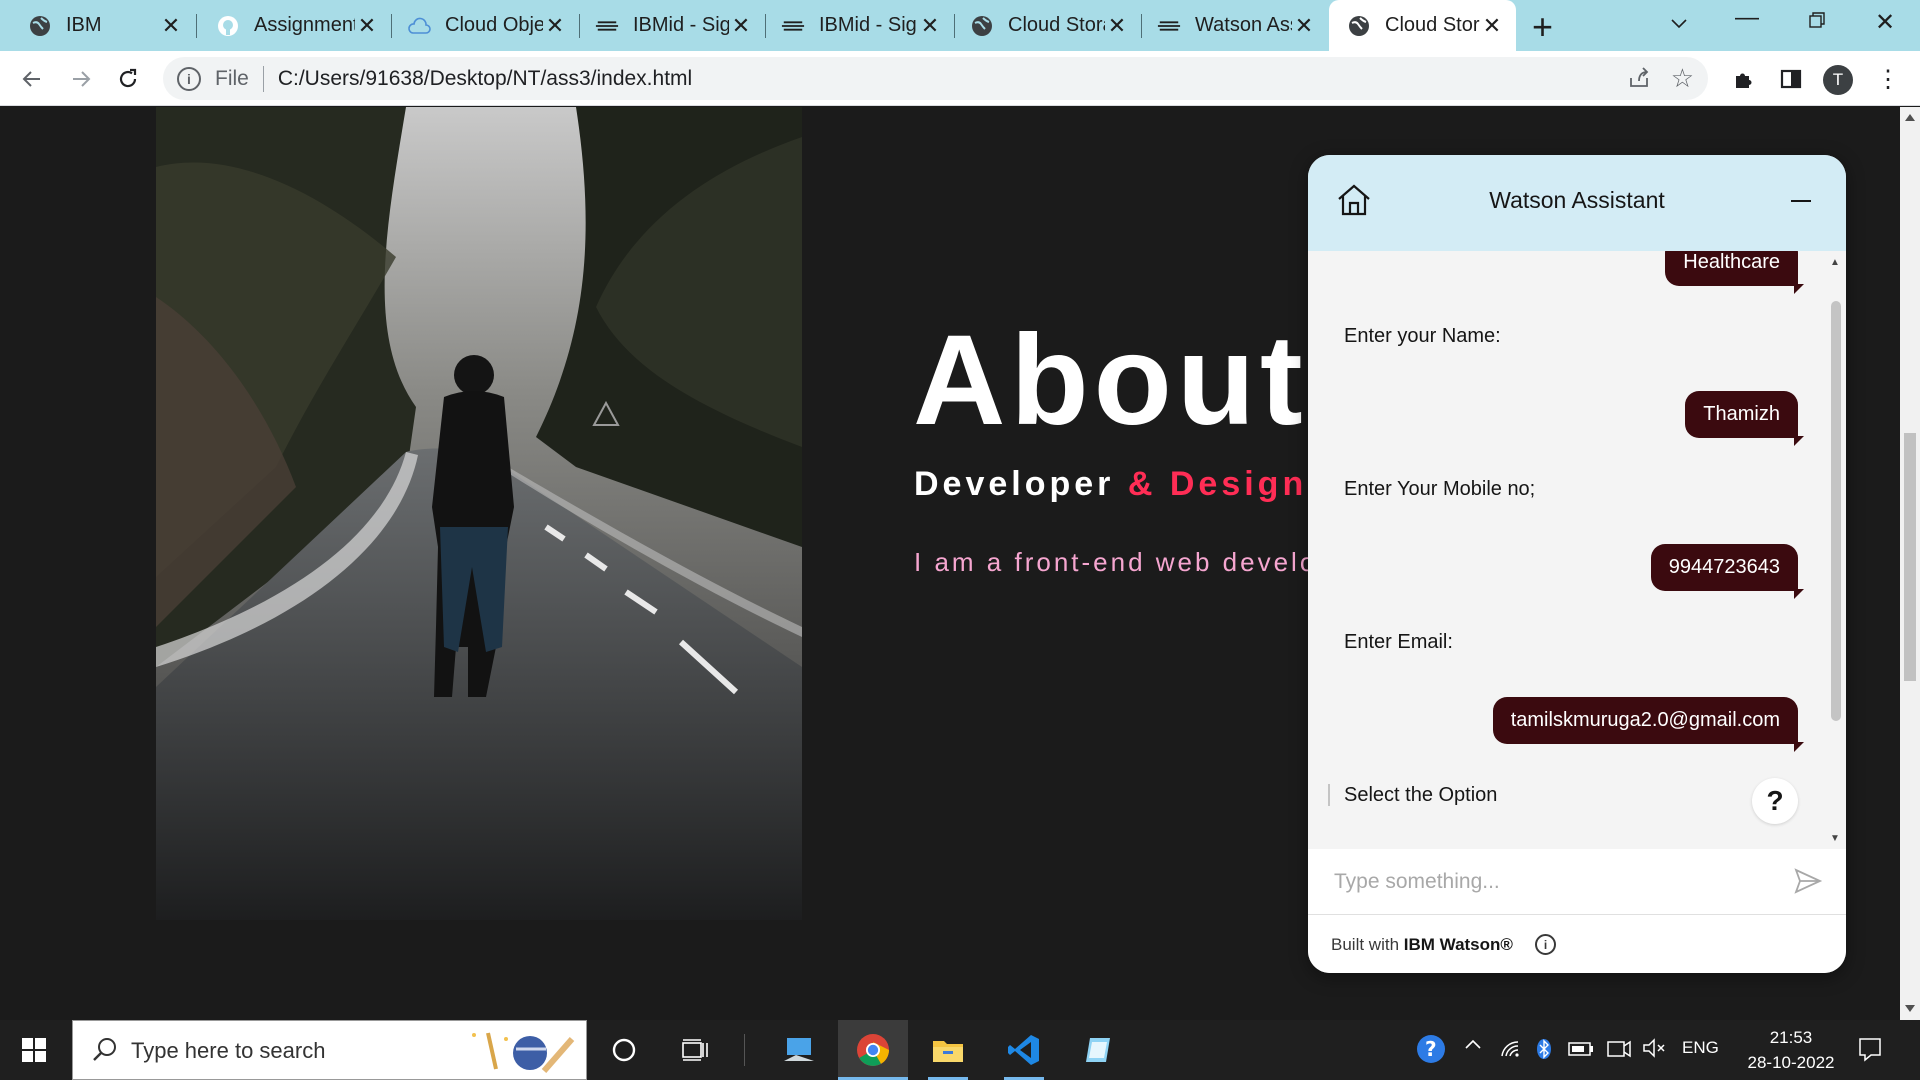  Describe the element at coordinates (1130, 484) in the screenshot. I see `role-subtitle: Developer & Designer` at that location.